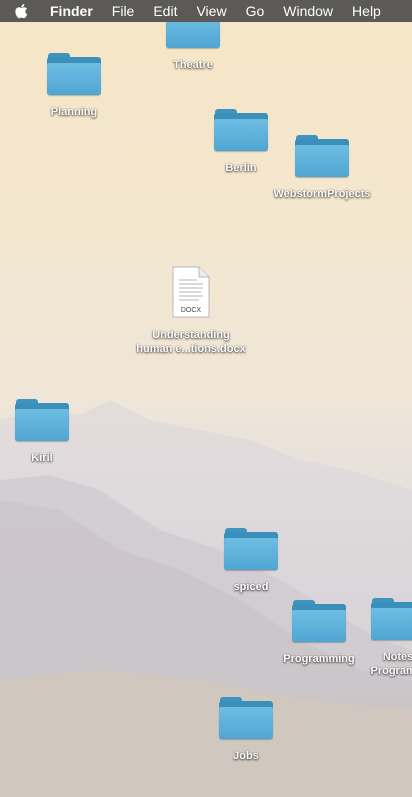 This screenshot has width=412, height=797. What do you see at coordinates (165, 11) in the screenshot?
I see `menu-edit: Edit` at bounding box center [165, 11].